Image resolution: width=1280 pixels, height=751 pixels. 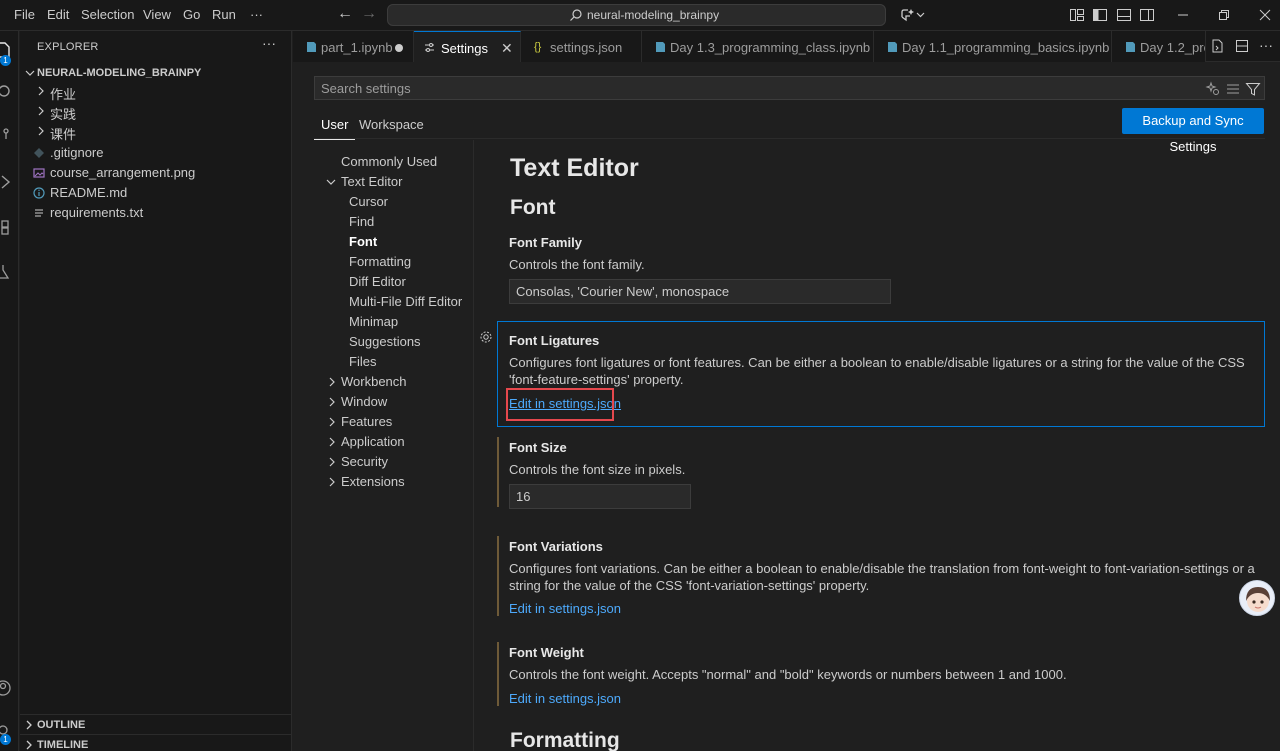 I want to click on toc-window: Window, so click(x=364, y=401).